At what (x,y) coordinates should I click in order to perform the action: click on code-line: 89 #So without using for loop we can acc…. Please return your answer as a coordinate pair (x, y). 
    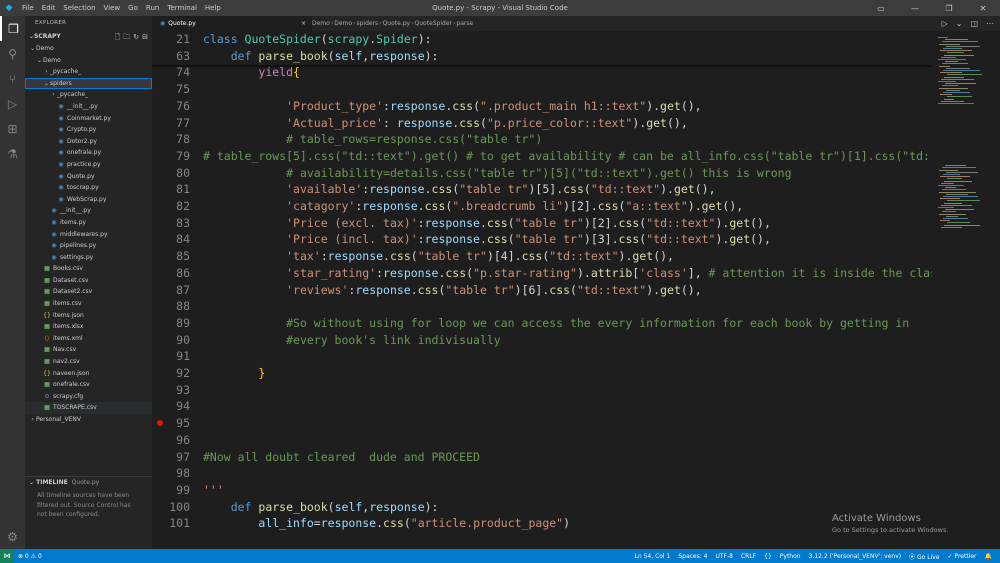
    Looking at the image, I should click on (542, 323).